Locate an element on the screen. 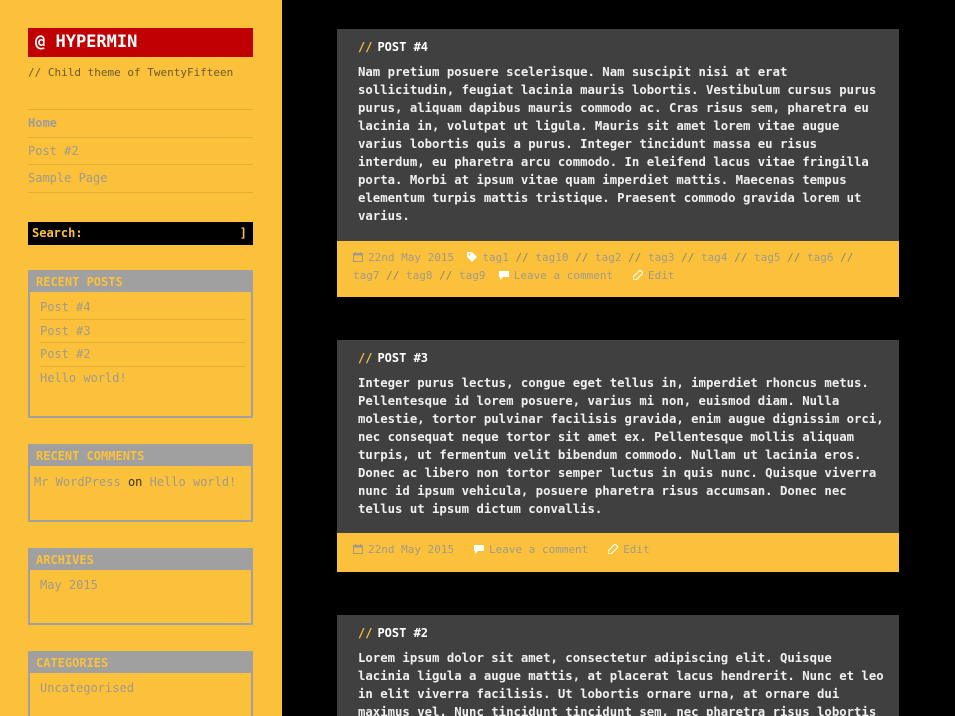 The width and height of the screenshot is (955, 716). post-title: // POST #2 is located at coordinates (393, 633).